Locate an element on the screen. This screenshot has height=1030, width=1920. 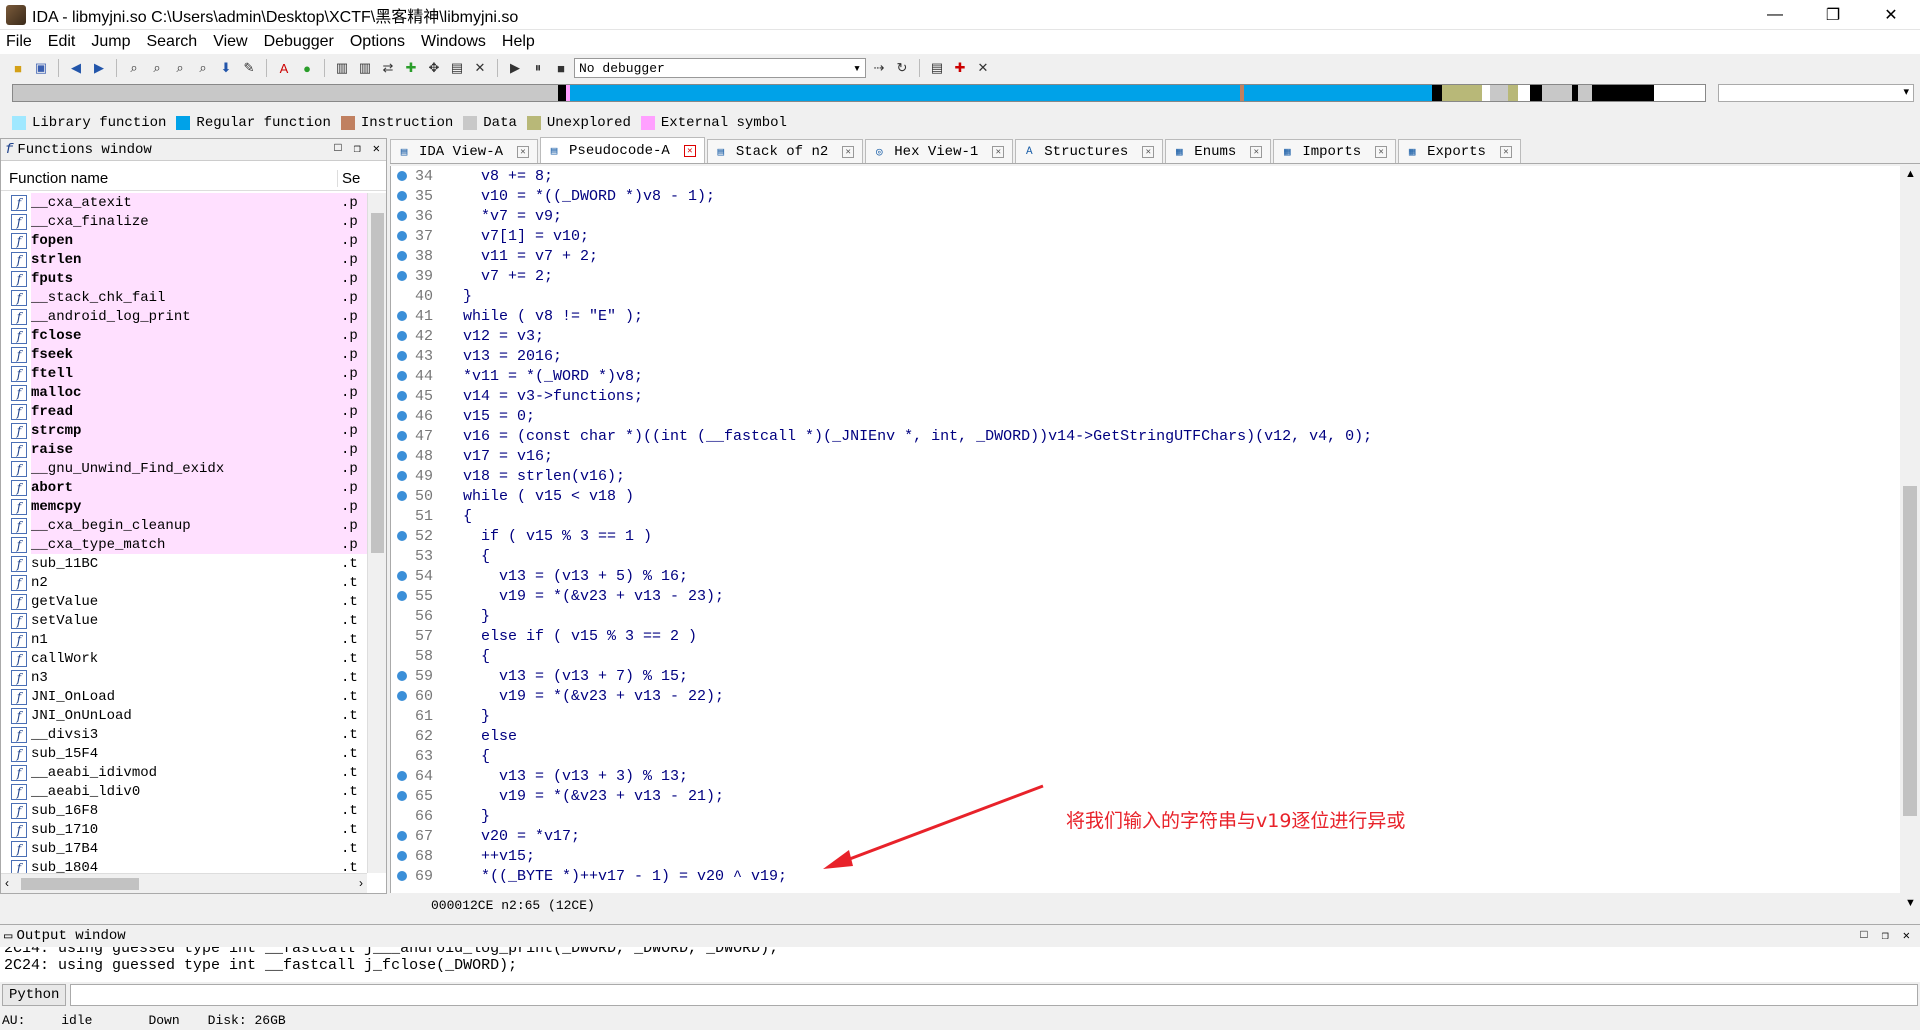
function-row: f __aeabi_idivmod .t is located at coordinates (184, 772).